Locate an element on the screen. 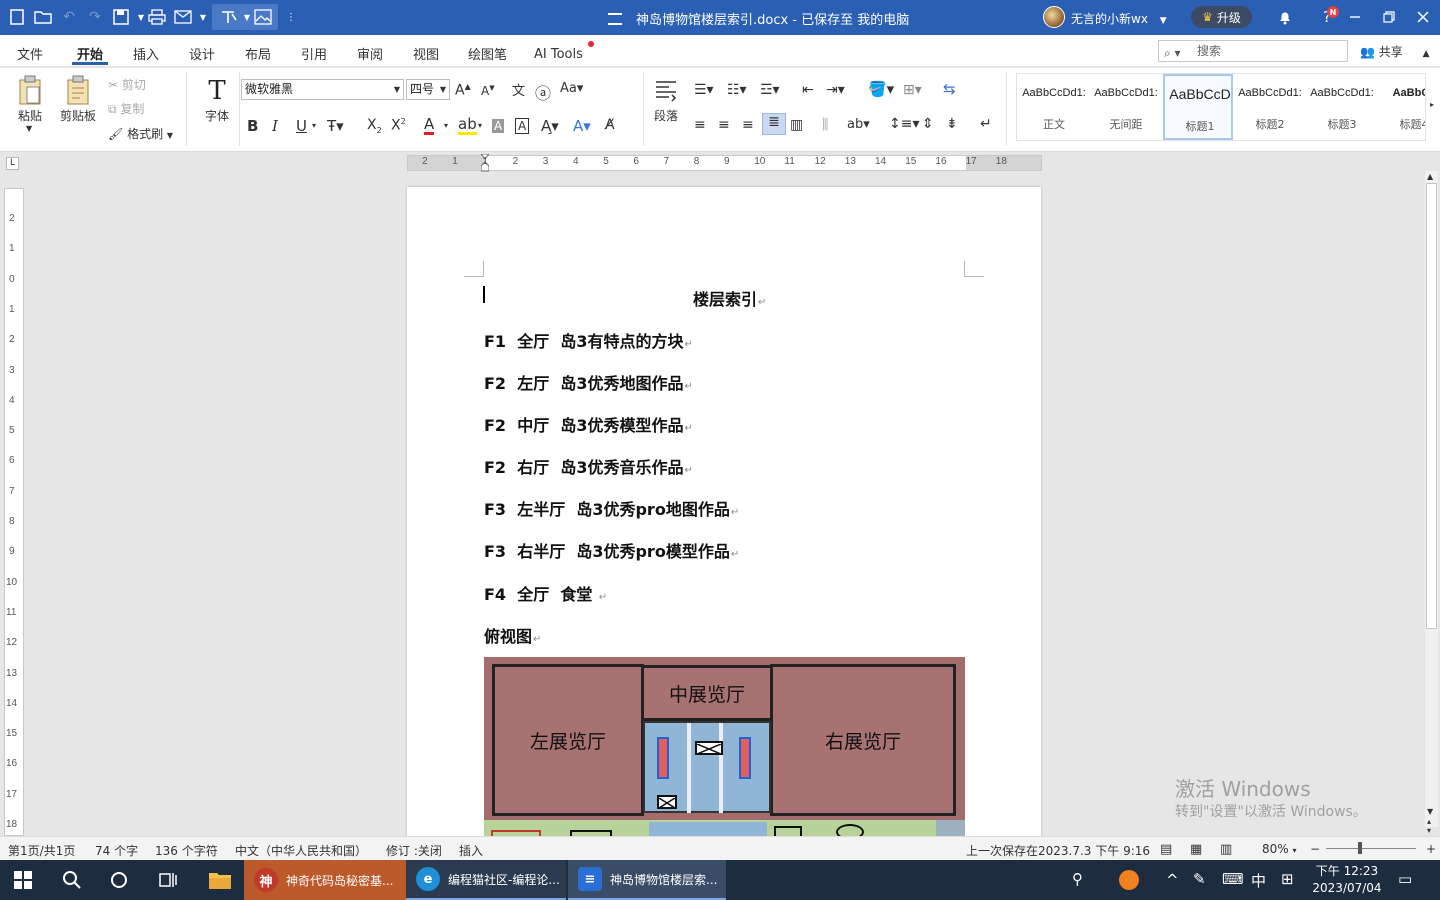  zoom-in-icon: + is located at coordinates (1431, 849).